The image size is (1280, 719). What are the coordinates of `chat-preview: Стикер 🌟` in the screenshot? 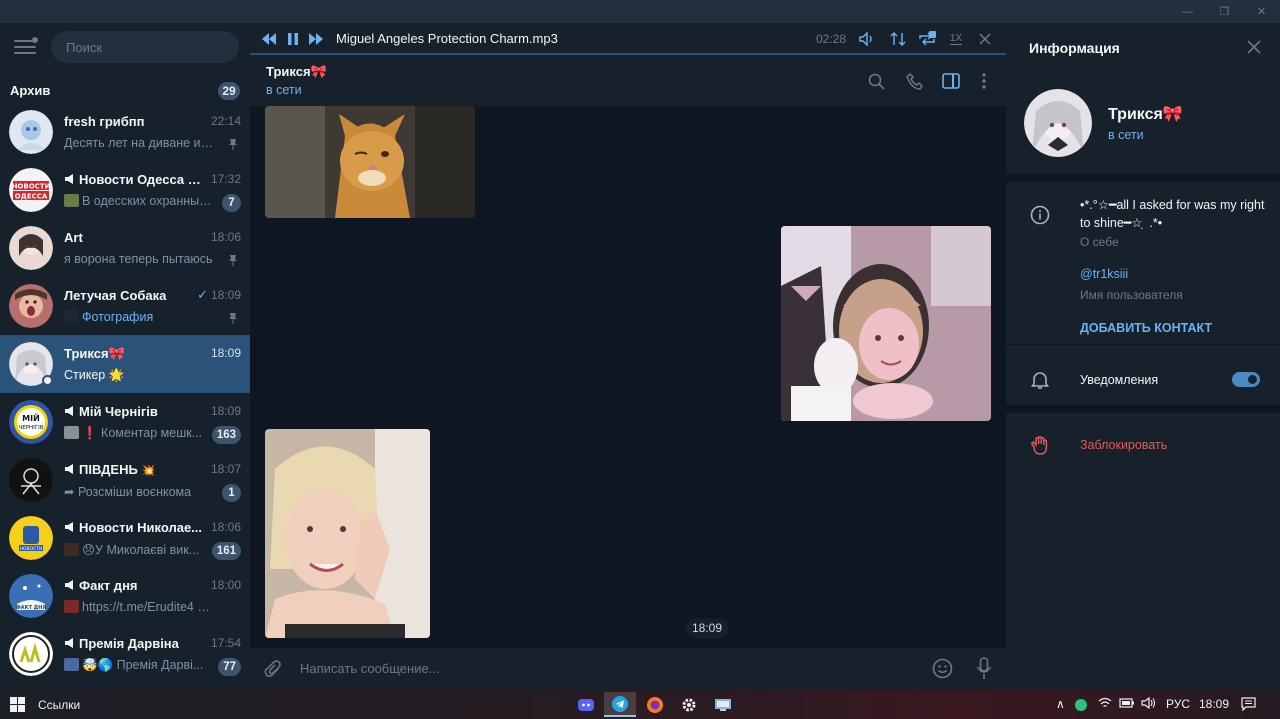 It's located at (94, 375).